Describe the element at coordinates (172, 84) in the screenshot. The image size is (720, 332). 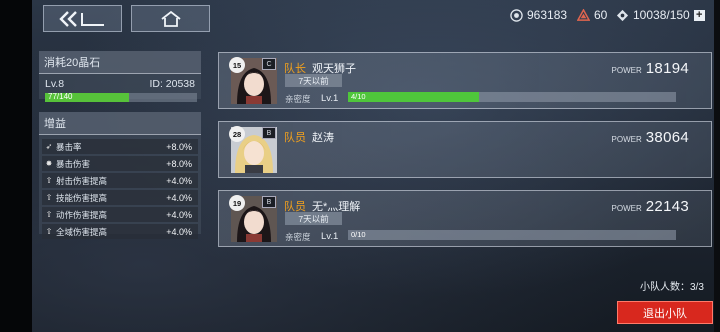
I see `squad-id: ID: 20538` at that location.